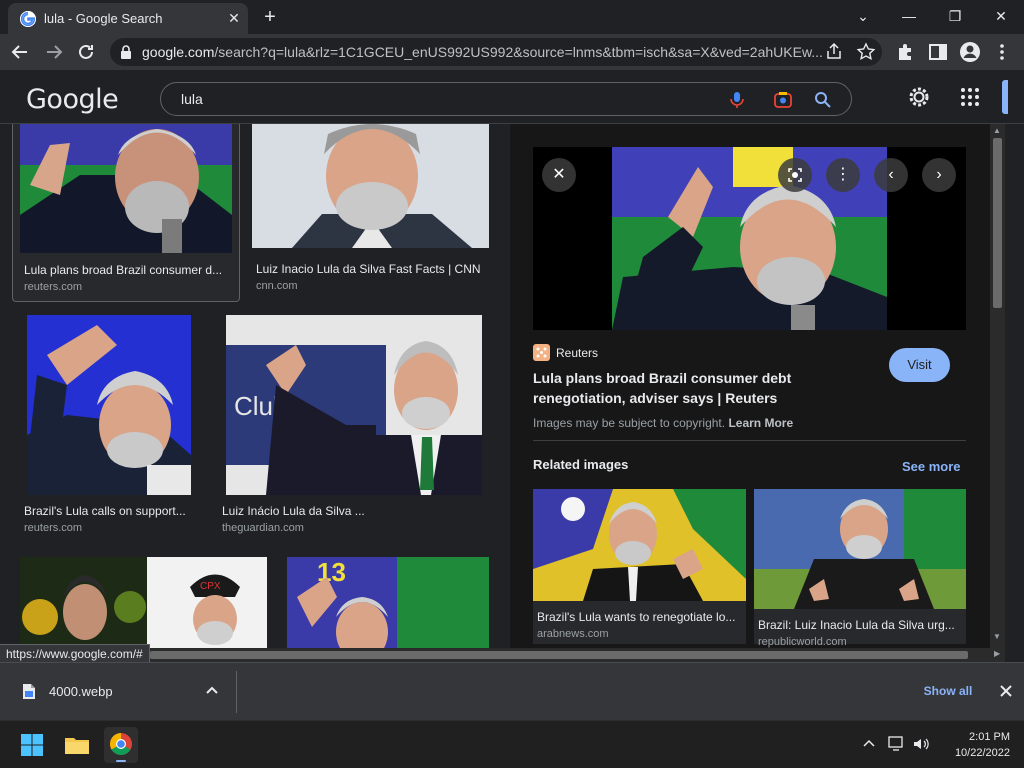 Image resolution: width=1024 pixels, height=768 pixels. Describe the element at coordinates (581, 464) in the screenshot. I see `related-images-heading: Related images` at that location.